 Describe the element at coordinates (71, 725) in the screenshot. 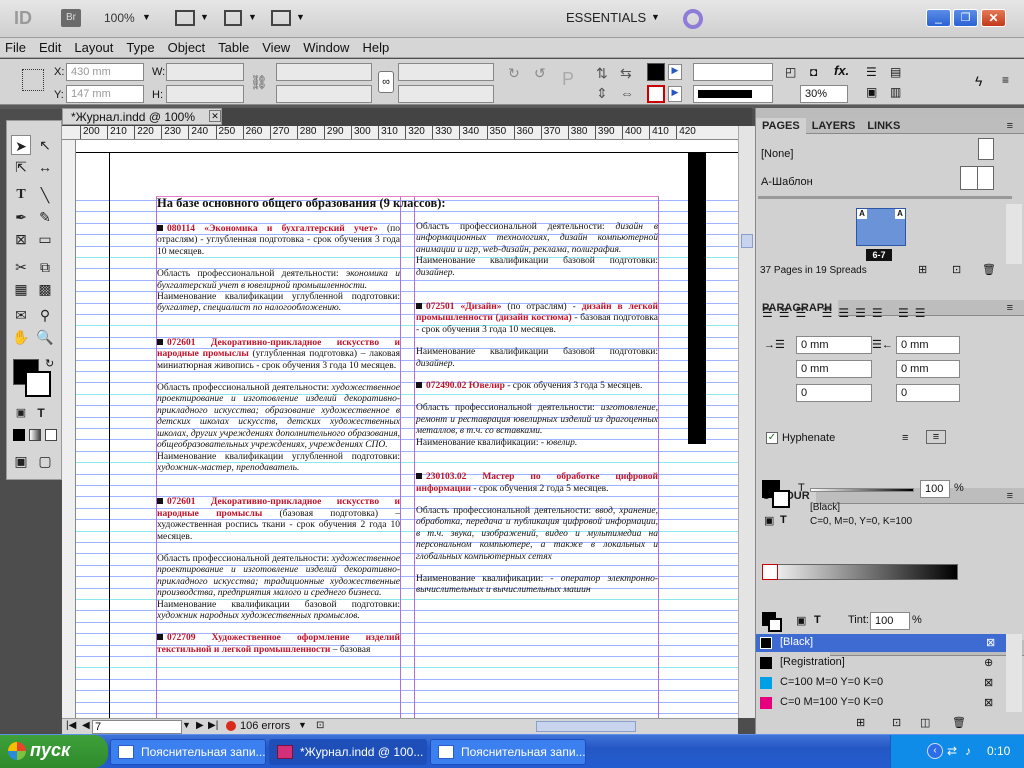

I see `first-page-icon: |◀` at that location.